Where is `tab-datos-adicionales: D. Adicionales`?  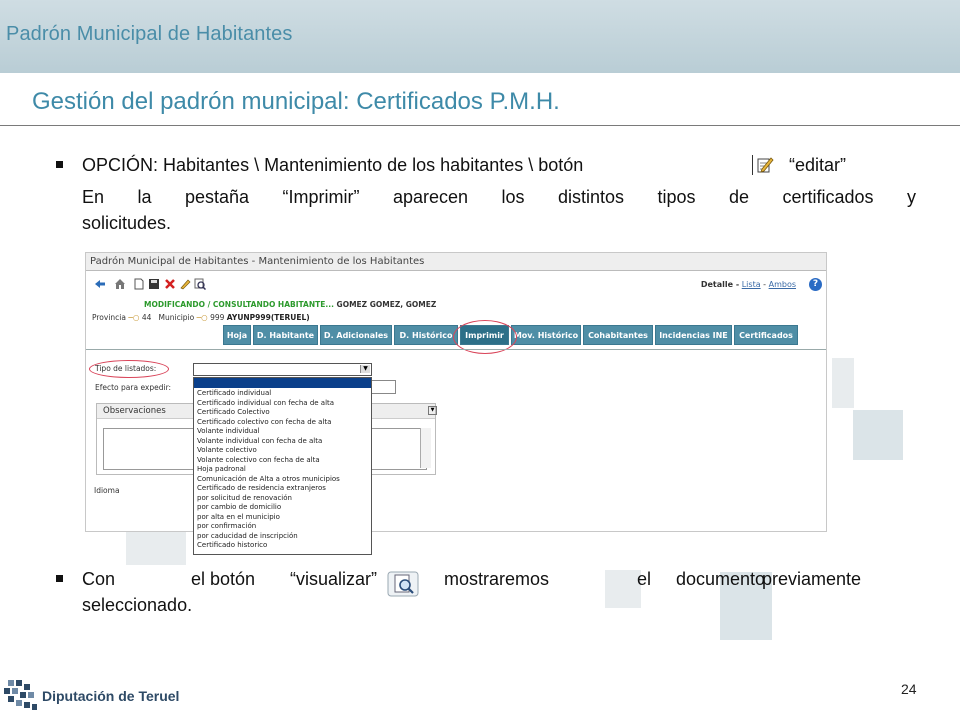
tab-datos-adicionales: D. Adicionales is located at coordinates (356, 335).